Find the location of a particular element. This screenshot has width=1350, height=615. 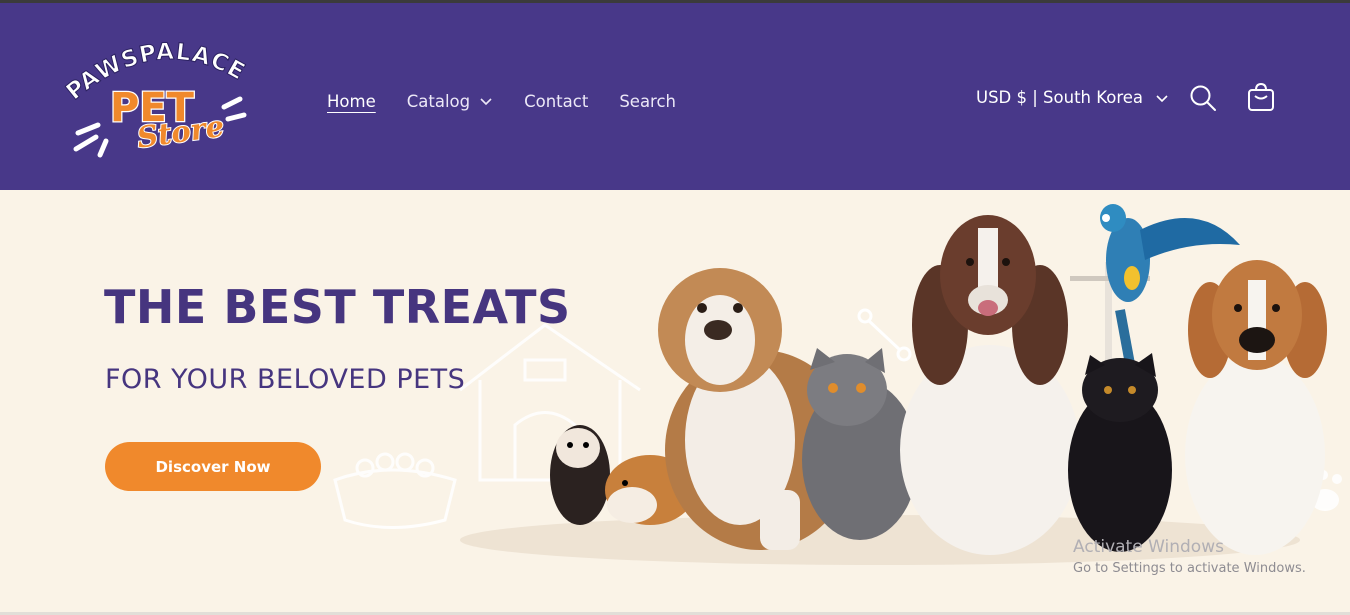

bone-doodle is located at coordinates (884, 335).